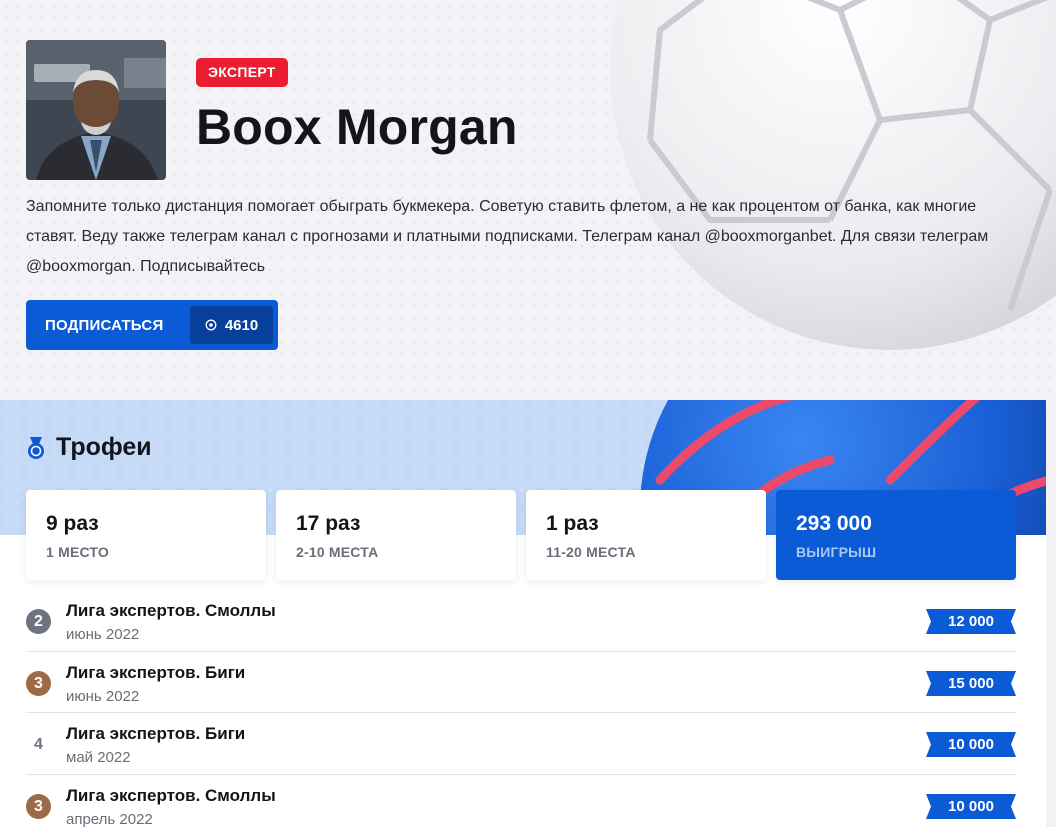 Image resolution: width=1056 pixels, height=827 pixels. What do you see at coordinates (521, 744) in the screenshot?
I see `result-row: 4 Лига экспертов. Биги май 2022 10 000` at bounding box center [521, 744].